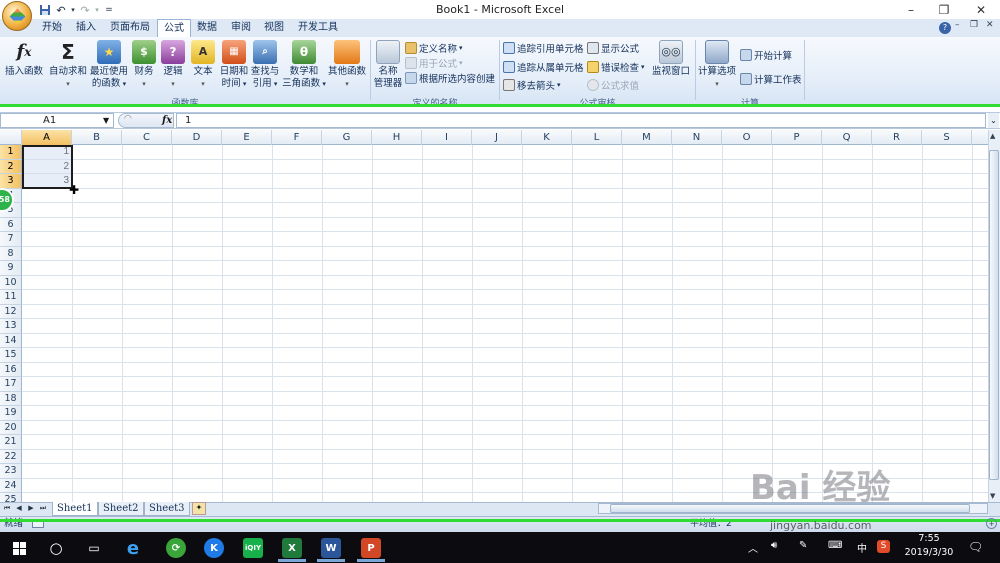  I want to click on sheet-next-icon: ▶, so click(31, 508).